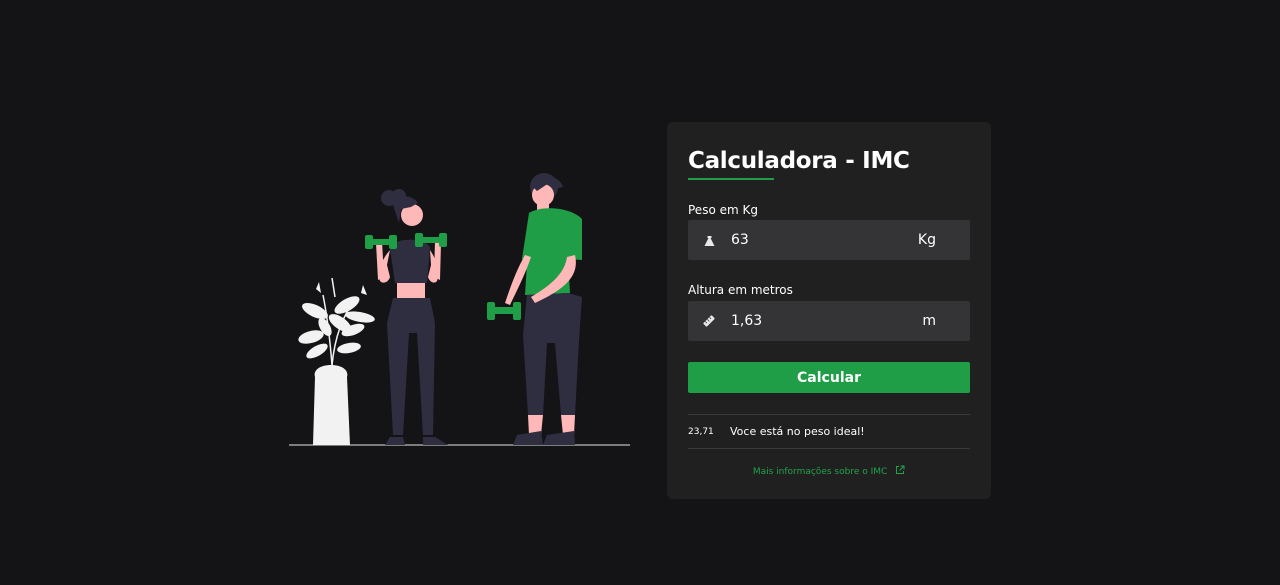 The image size is (1280, 585). What do you see at coordinates (534, 309) in the screenshot?
I see `man-figure` at bounding box center [534, 309].